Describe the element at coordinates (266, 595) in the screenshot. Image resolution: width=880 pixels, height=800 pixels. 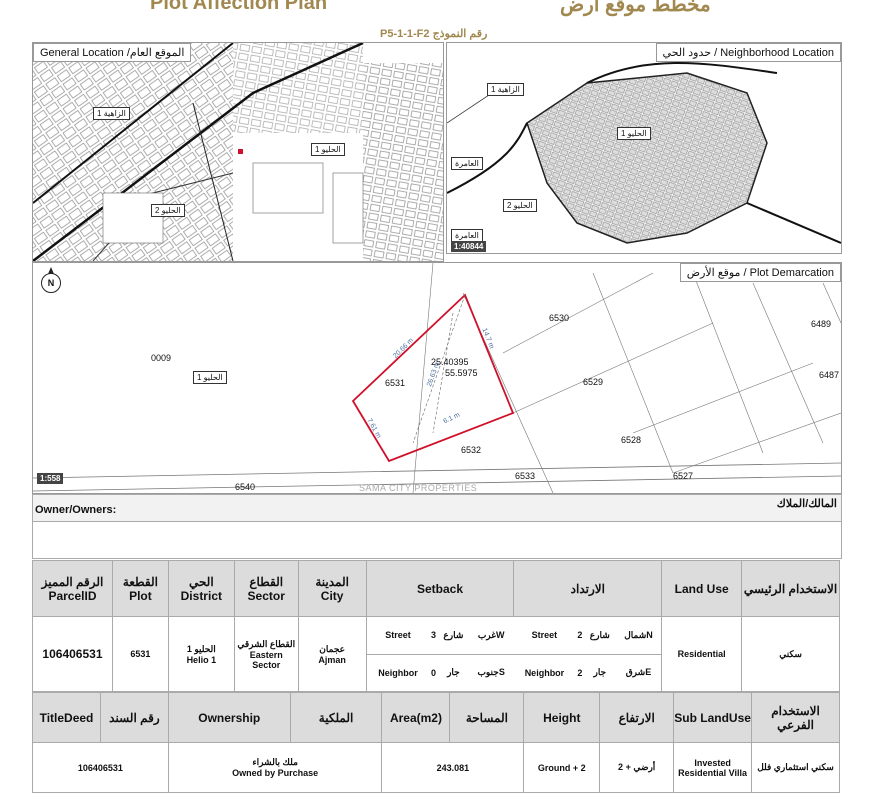
I see `header-sector-en: Sector` at that location.